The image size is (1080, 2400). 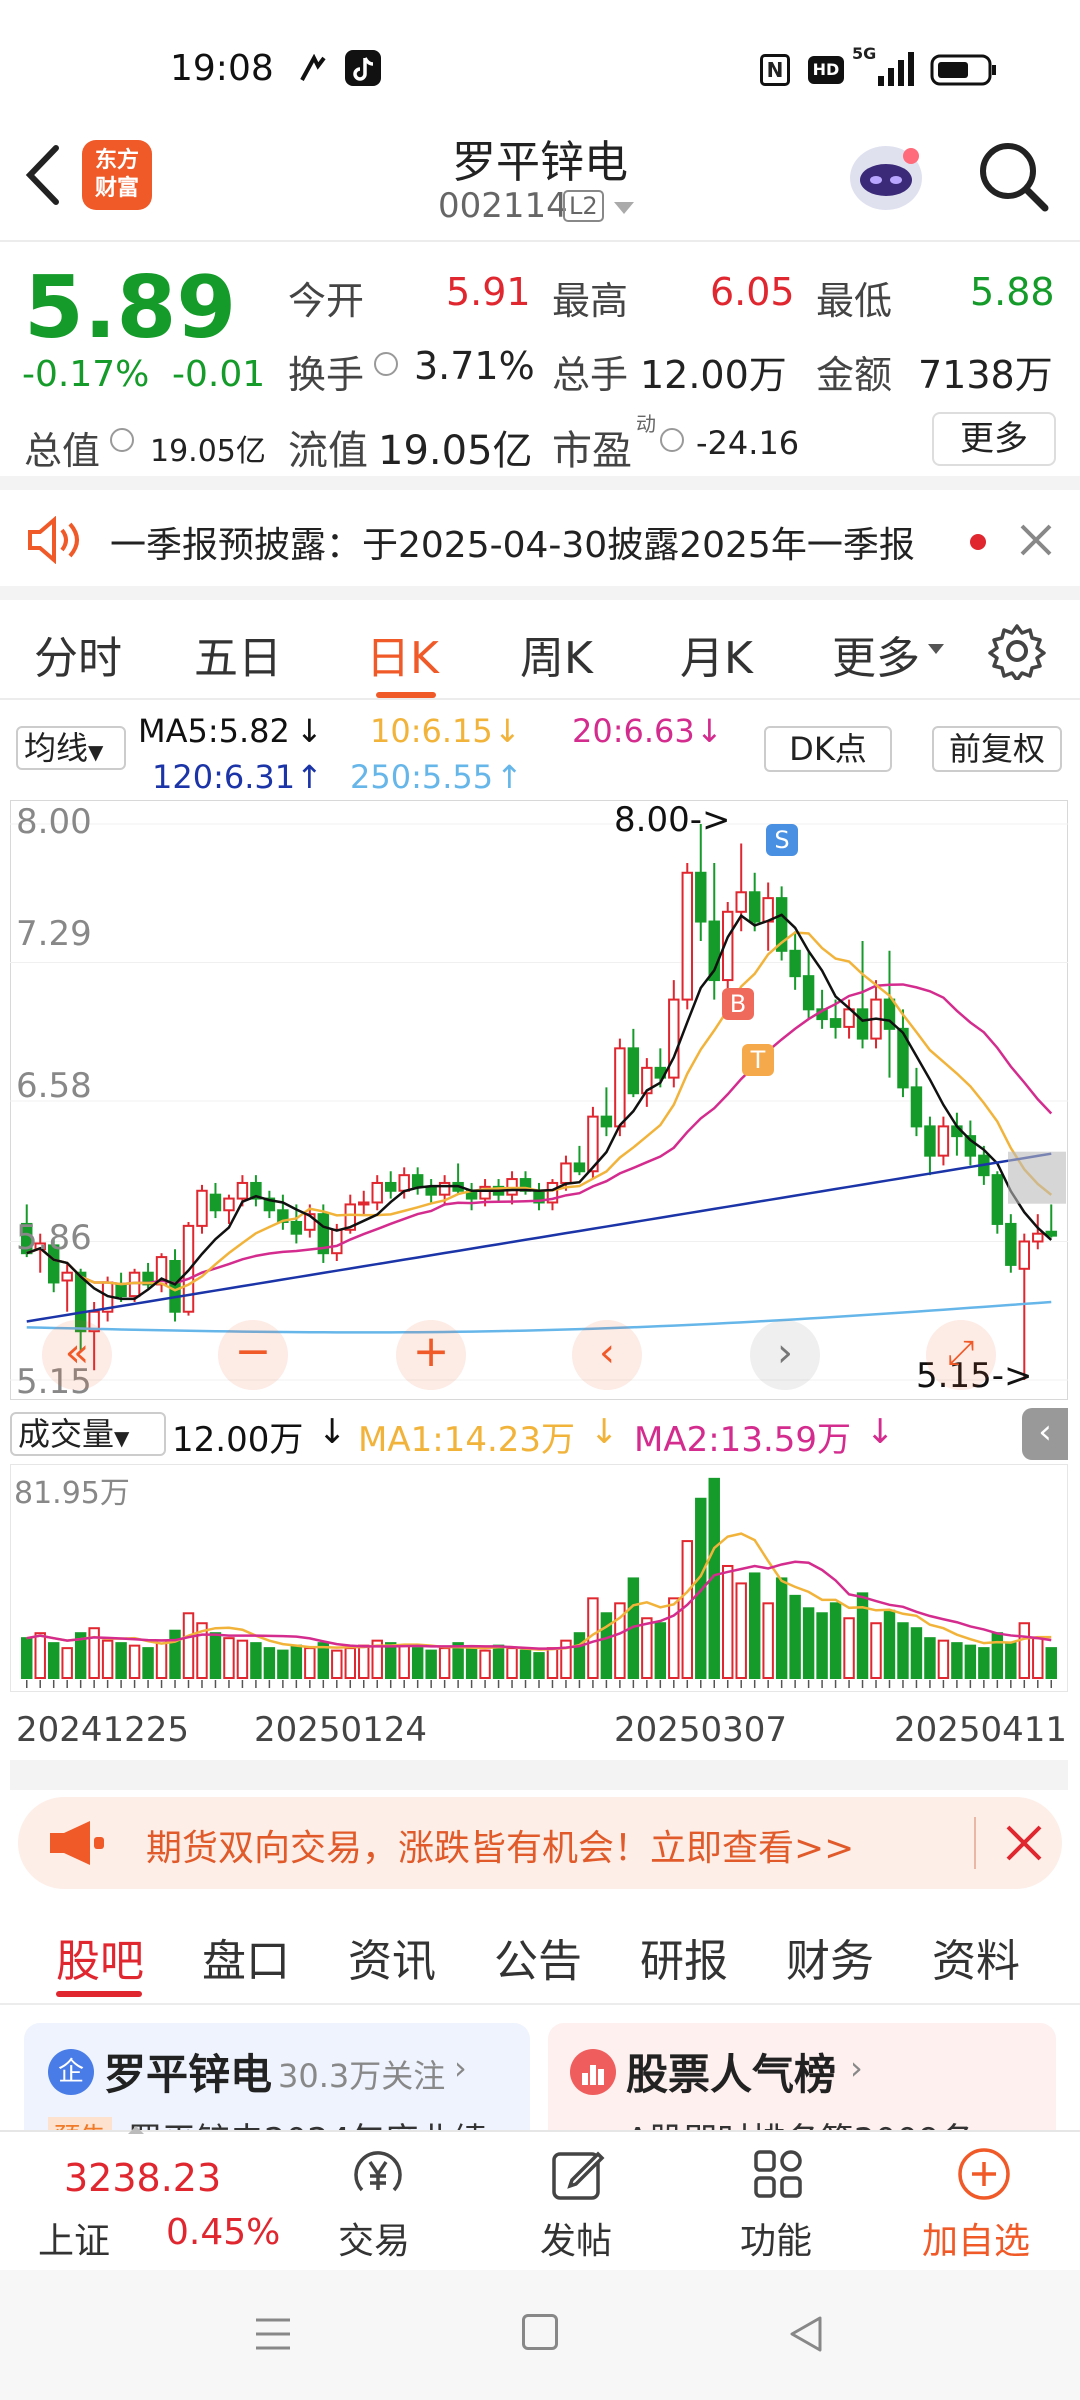 What do you see at coordinates (54, 540) in the screenshot?
I see `speaker-icon` at bounding box center [54, 540].